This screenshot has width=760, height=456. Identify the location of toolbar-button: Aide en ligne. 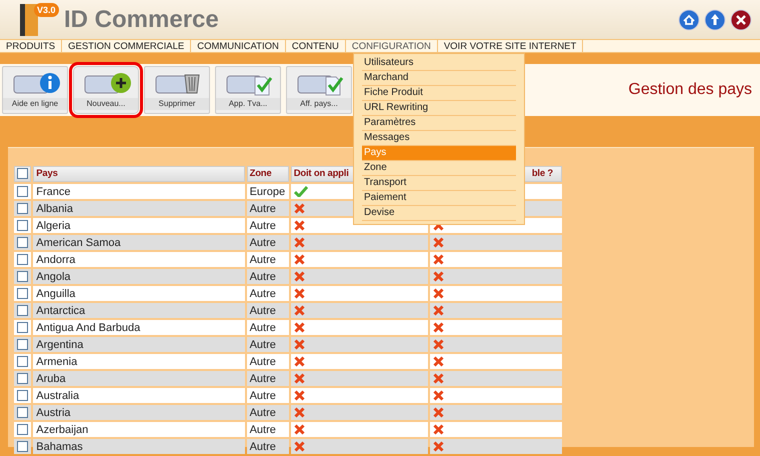
(35, 90).